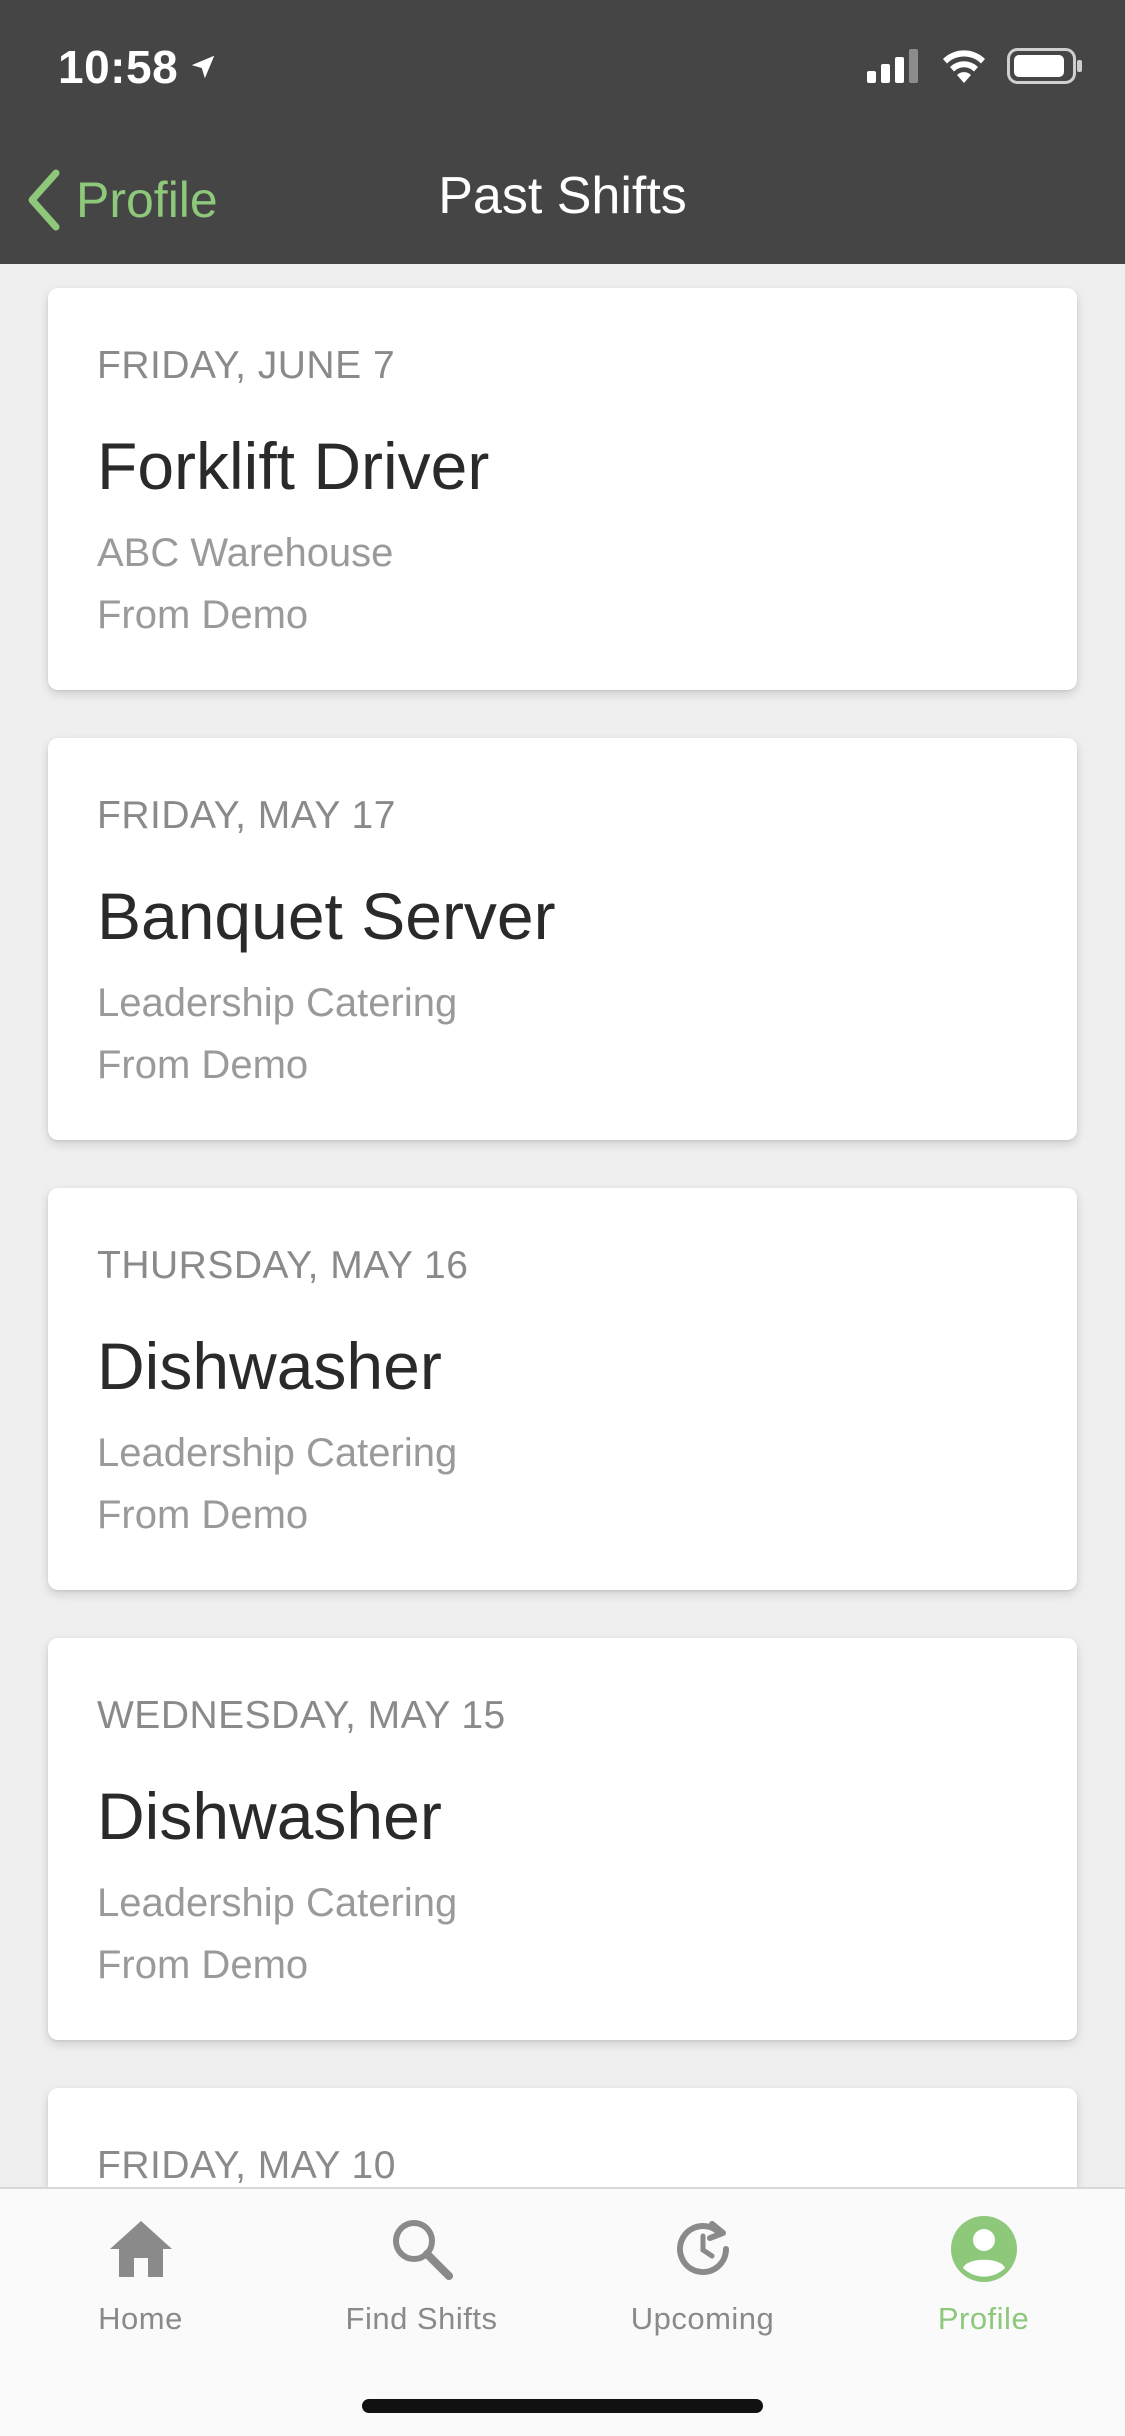 The width and height of the screenshot is (1125, 2436). What do you see at coordinates (301, 1715) in the screenshot?
I see `shift-date: WEDNESDAY, MAY 15` at bounding box center [301, 1715].